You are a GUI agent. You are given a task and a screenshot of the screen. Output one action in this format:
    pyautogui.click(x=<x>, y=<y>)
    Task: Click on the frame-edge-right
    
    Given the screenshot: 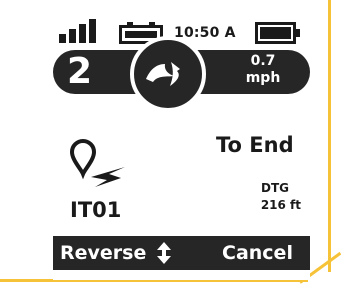 What is the action you would take?
    pyautogui.click(x=329, y=136)
    